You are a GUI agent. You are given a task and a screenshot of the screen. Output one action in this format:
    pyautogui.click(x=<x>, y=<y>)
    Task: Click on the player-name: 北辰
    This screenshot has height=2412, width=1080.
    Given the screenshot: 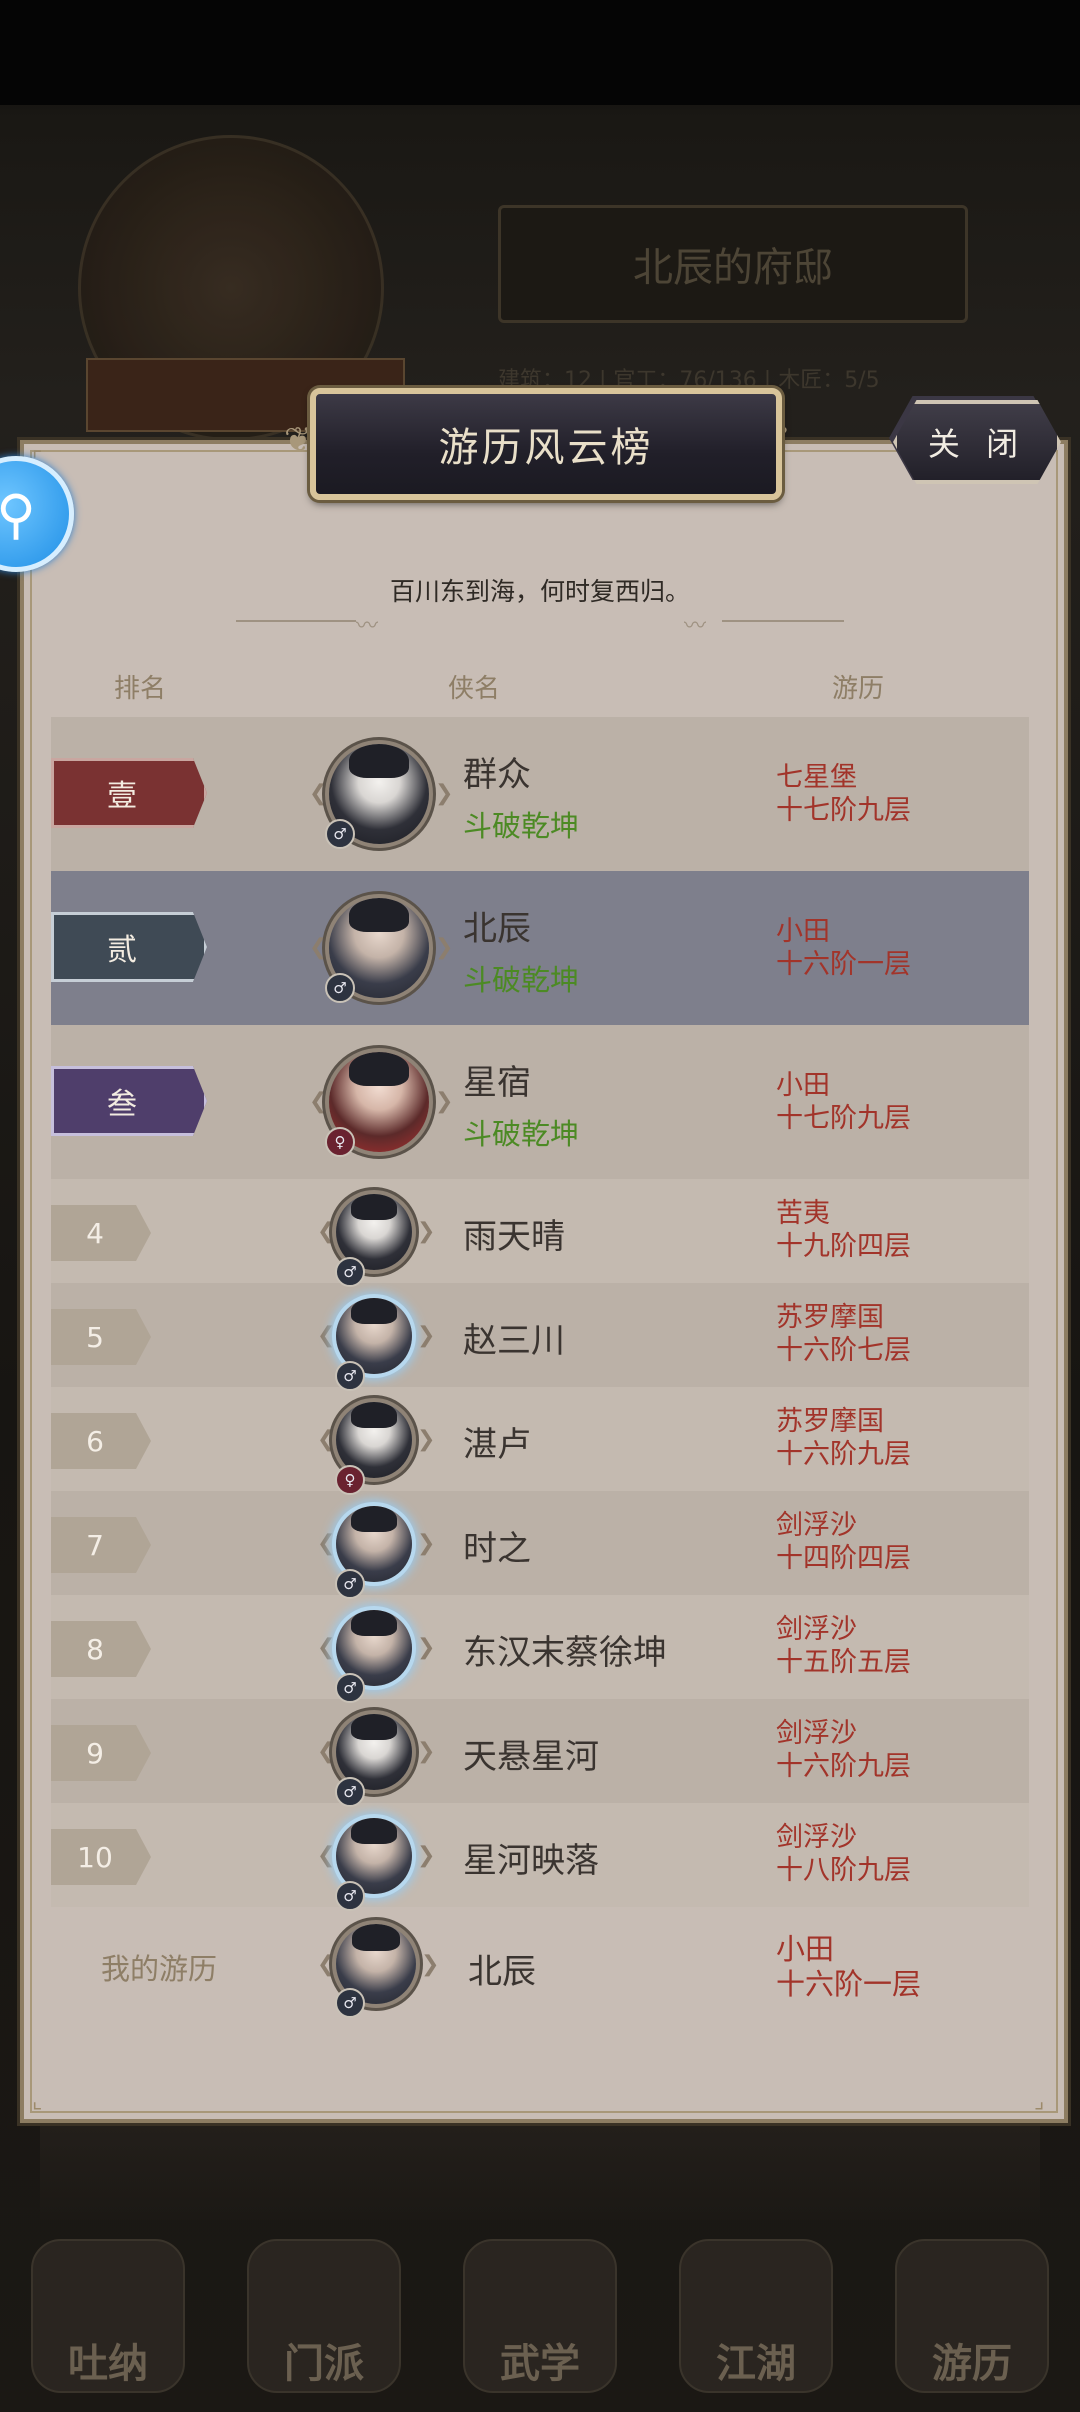 What is the action you would take?
    pyautogui.click(x=497, y=929)
    